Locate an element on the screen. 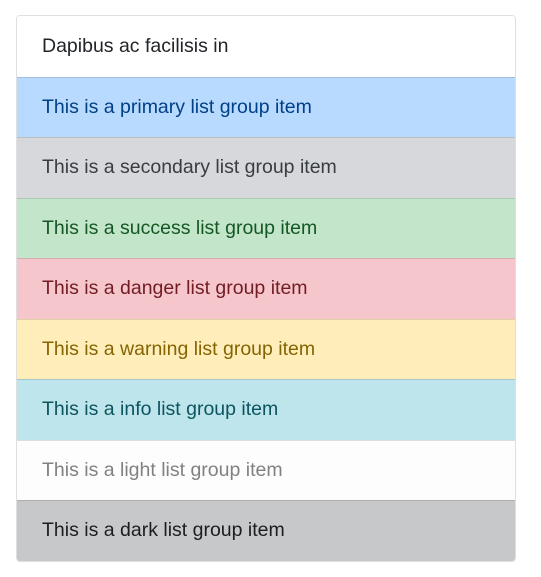 Image resolution: width=541 pixels, height=577 pixels. list-item-success: This is a success list group item is located at coordinates (266, 227).